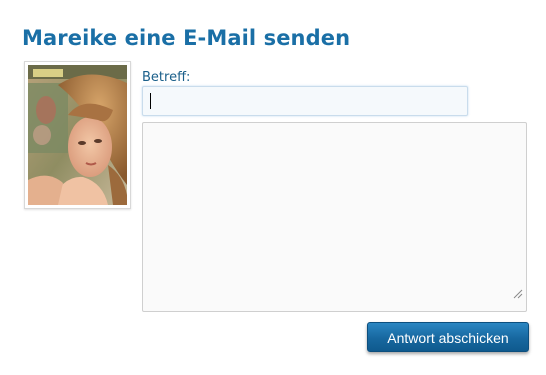 The image size is (546, 375). What do you see at coordinates (166, 77) in the screenshot?
I see `subject-label: Betreff:` at bounding box center [166, 77].